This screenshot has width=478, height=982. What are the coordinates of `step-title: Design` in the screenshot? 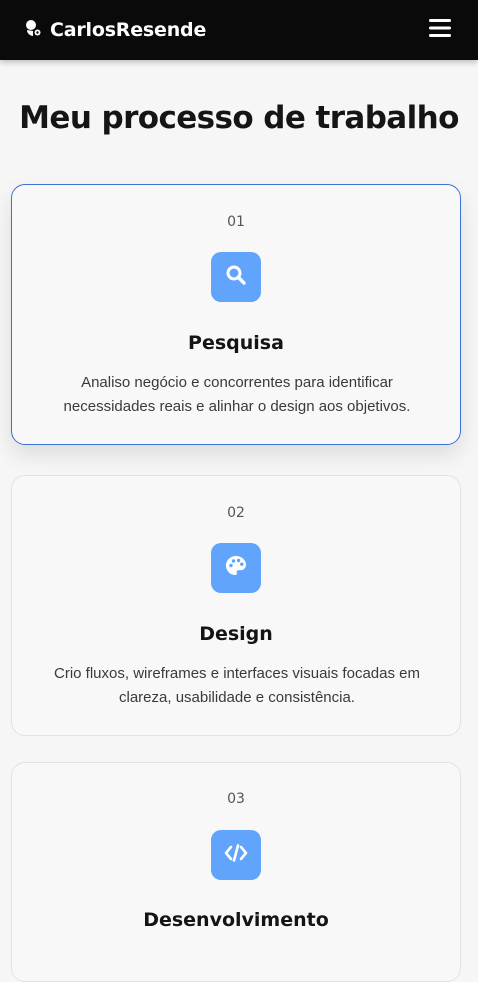 It's located at (236, 634).